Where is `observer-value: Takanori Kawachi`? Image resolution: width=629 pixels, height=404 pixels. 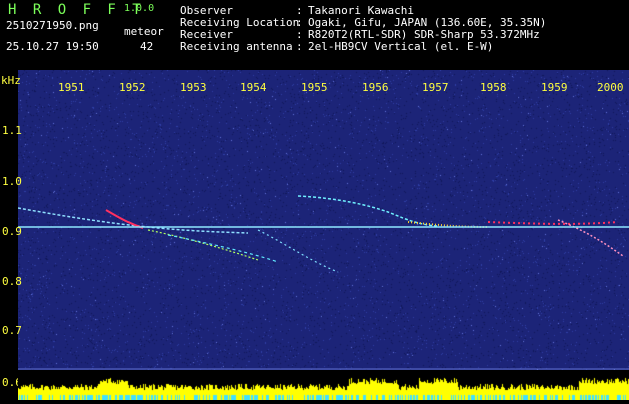 observer-value: Takanori Kawachi is located at coordinates (361, 10).